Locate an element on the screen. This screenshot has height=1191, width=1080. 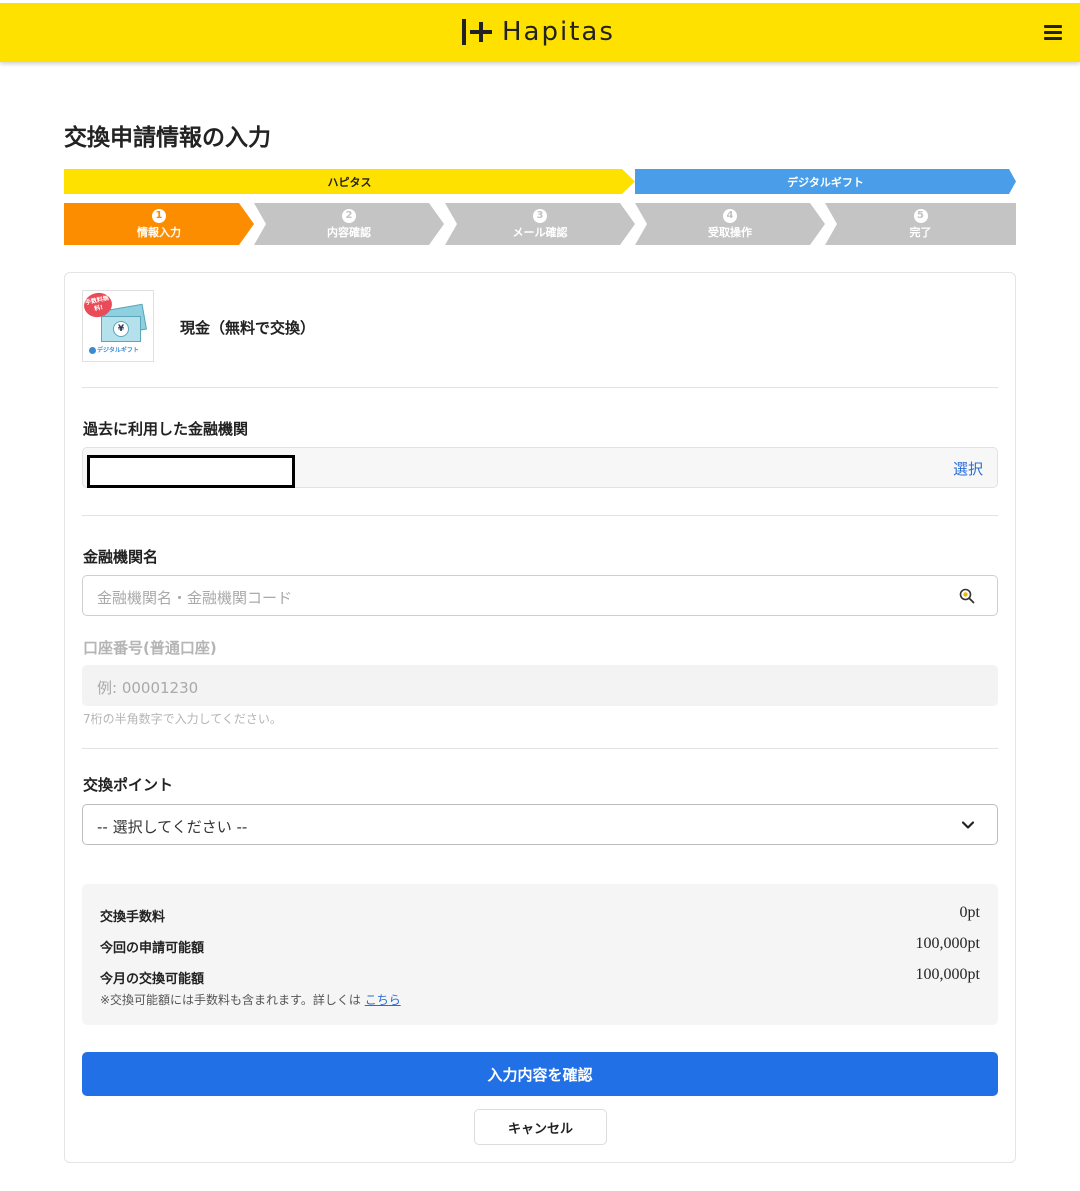
step-label: メール確認 is located at coordinates (540, 232).